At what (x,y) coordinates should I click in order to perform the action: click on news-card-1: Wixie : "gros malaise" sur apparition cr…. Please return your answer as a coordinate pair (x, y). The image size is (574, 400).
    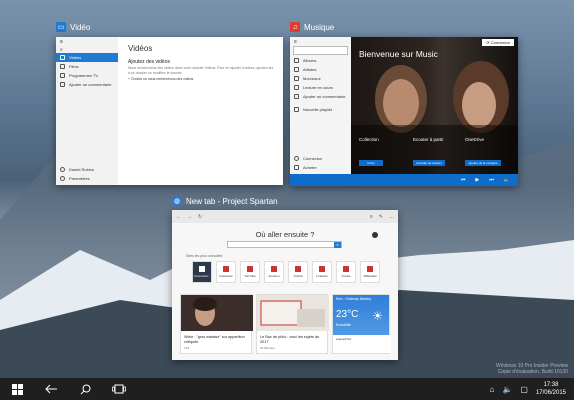
    Looking at the image, I should click on (216, 324).